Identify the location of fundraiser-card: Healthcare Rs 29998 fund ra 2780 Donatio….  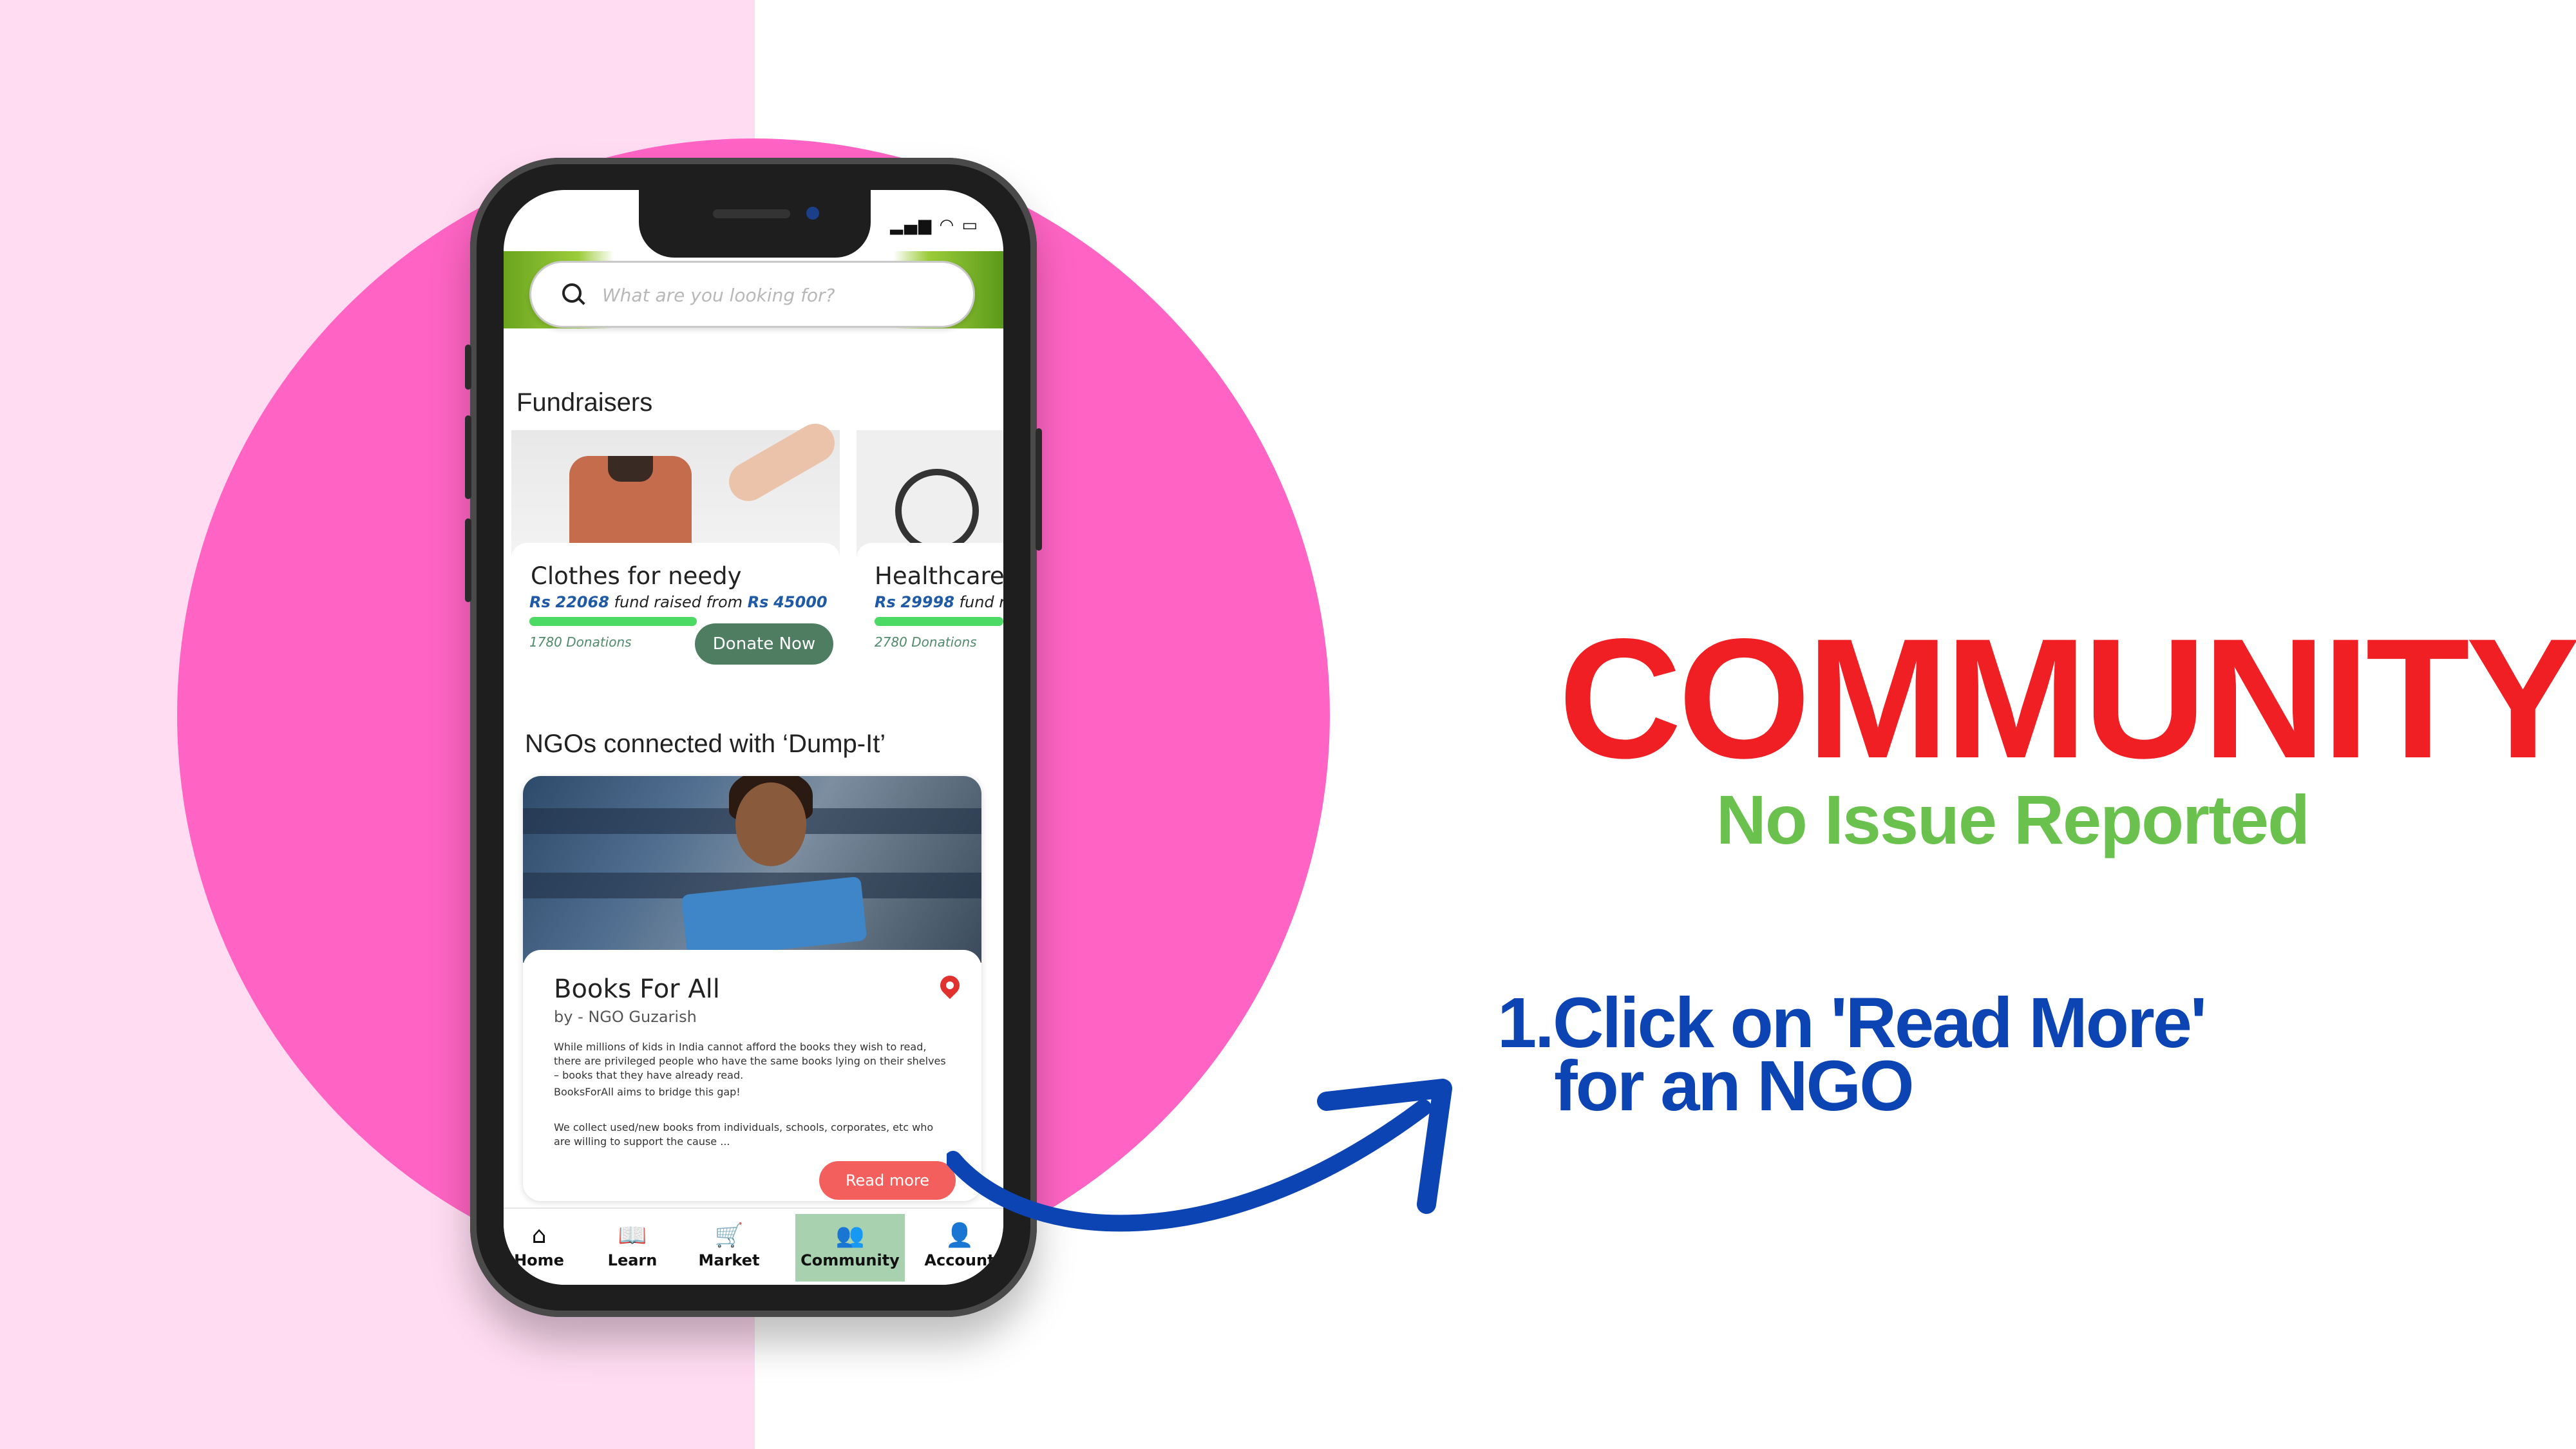
(930, 562).